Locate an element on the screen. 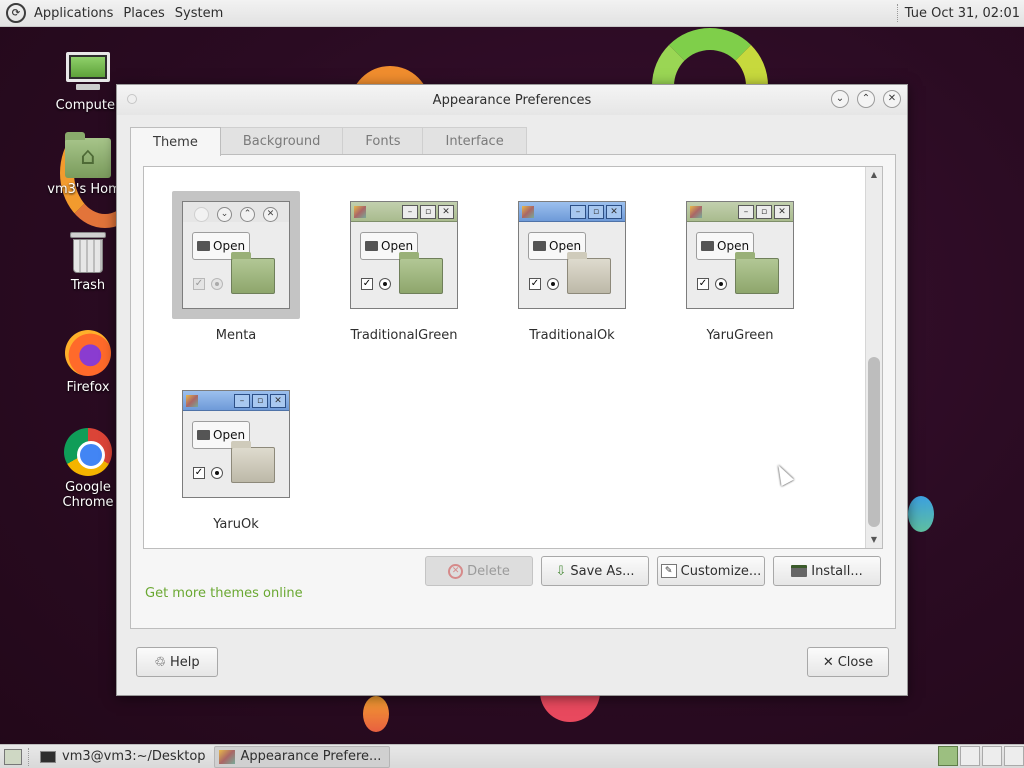  window-controls: ⌄ ⌃ ✕ is located at coordinates (866, 99).